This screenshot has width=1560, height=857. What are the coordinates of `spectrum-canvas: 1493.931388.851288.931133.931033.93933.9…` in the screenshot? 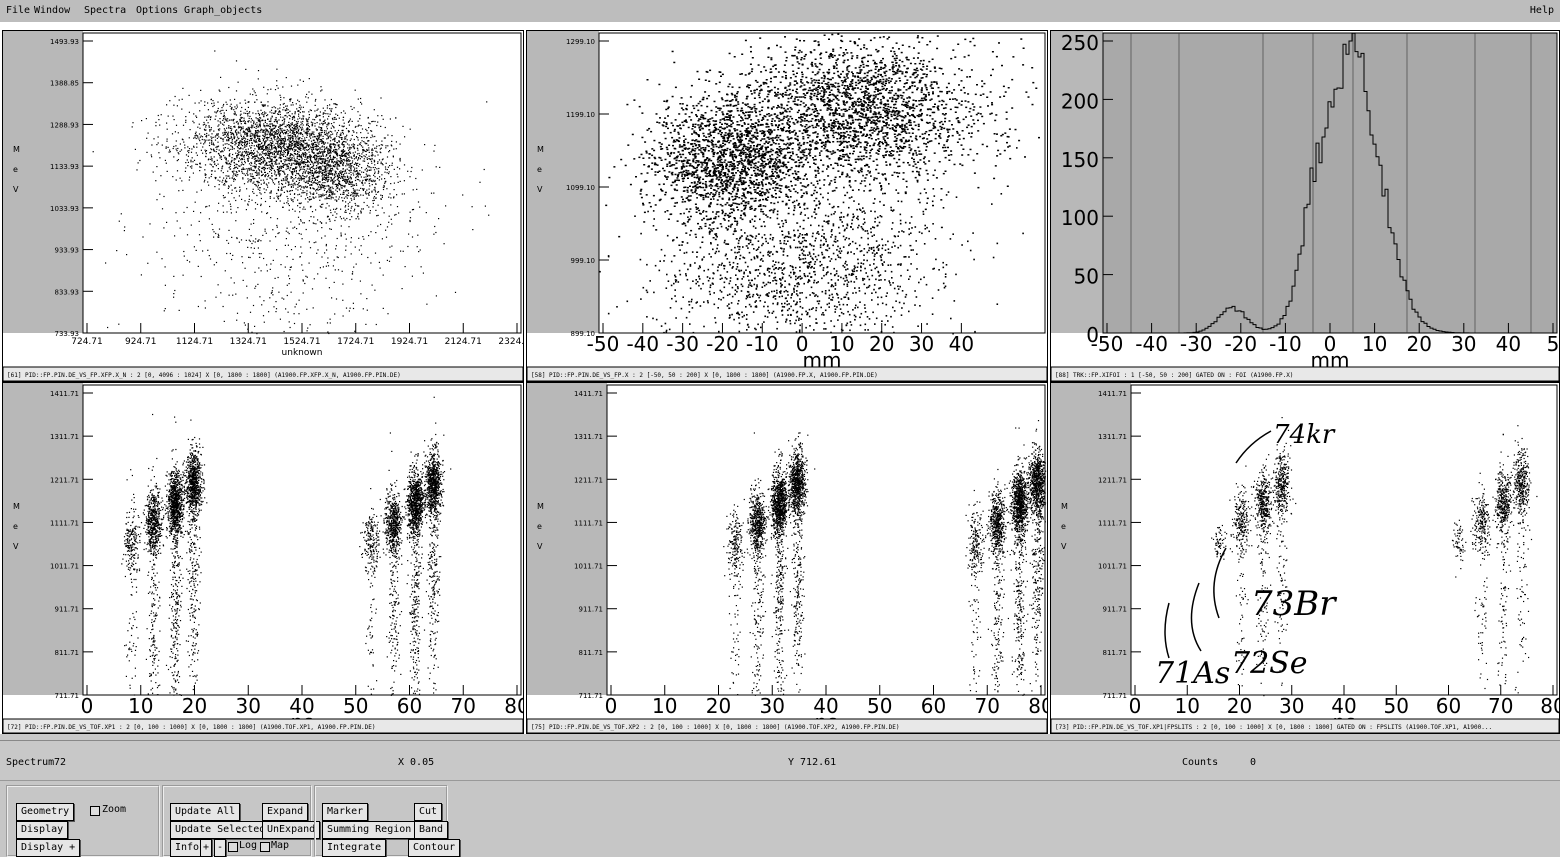 It's located at (263, 206).